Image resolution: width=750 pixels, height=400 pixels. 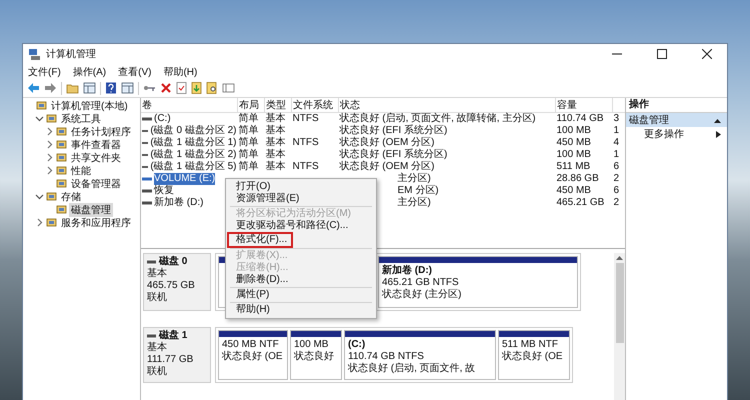 I want to click on partition-text: 450 MB NTF, so click(x=251, y=344).